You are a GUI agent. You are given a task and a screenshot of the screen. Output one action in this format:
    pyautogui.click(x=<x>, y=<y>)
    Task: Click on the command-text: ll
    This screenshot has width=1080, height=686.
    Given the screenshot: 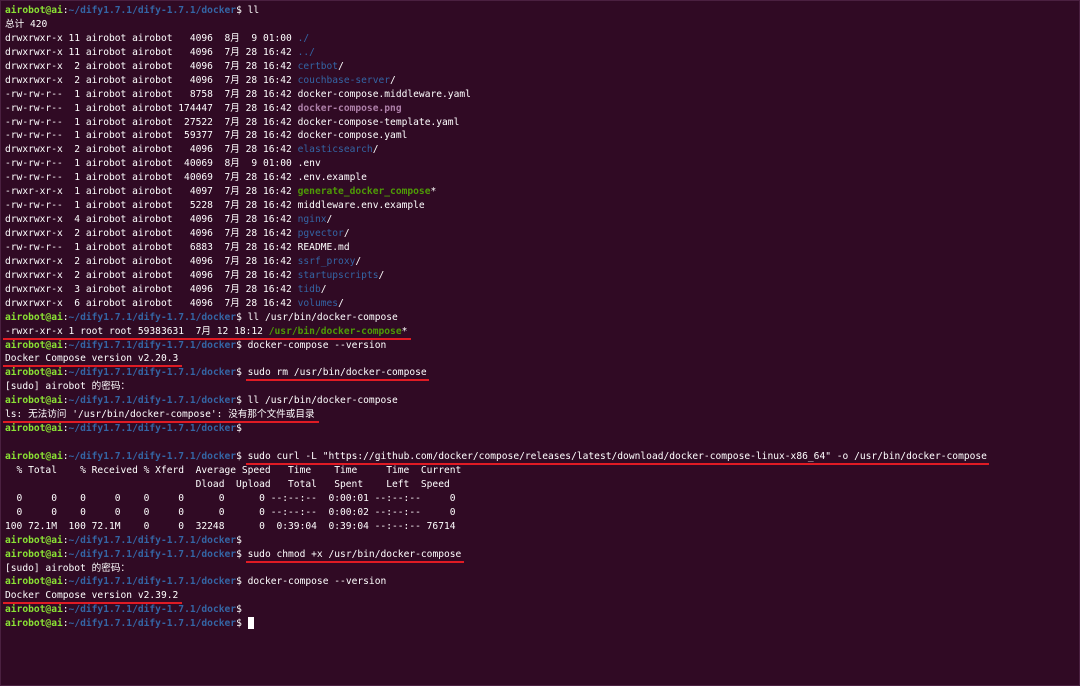 What is the action you would take?
    pyautogui.click(x=253, y=10)
    